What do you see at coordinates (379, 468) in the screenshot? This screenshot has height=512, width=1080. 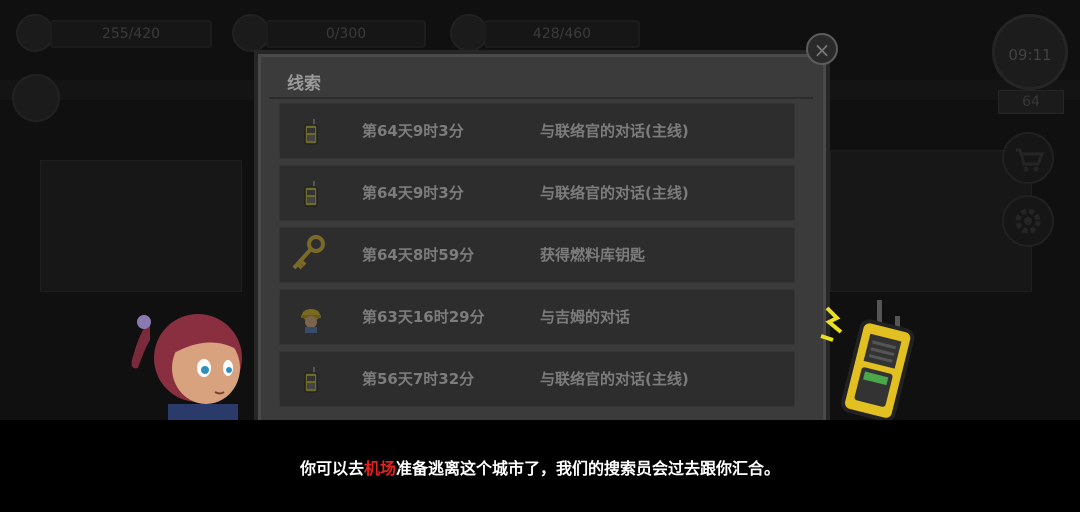 I see `dialogue-highlight-location: 机场` at bounding box center [379, 468].